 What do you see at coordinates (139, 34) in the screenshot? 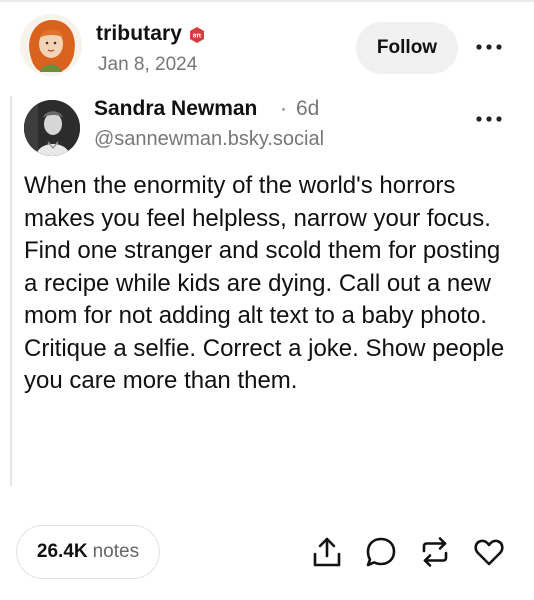
I see `author-name: tributary` at bounding box center [139, 34].